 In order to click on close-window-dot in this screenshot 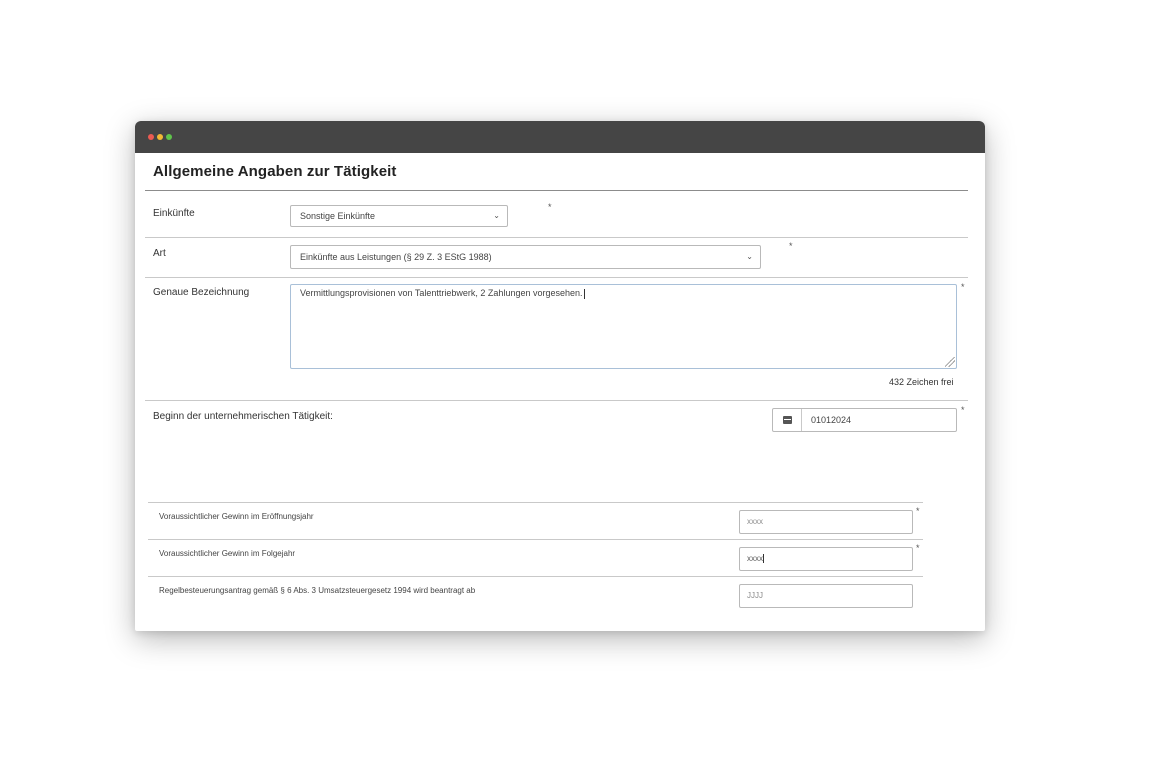, I will do `click(151, 137)`.